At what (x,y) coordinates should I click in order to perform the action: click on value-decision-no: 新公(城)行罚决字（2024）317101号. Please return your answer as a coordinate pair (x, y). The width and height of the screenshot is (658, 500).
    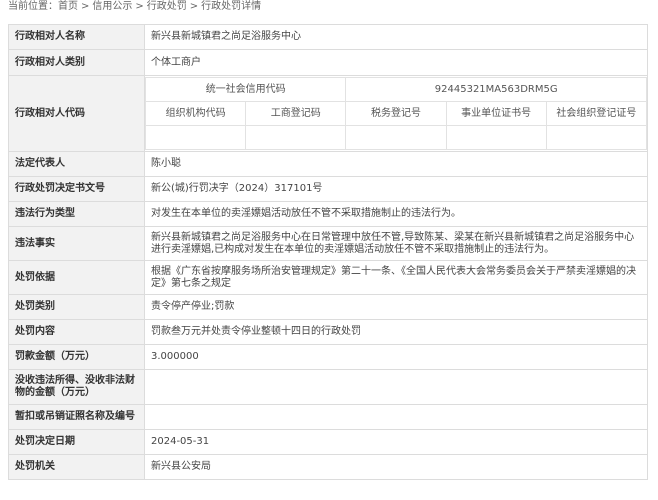
    Looking at the image, I should click on (396, 189).